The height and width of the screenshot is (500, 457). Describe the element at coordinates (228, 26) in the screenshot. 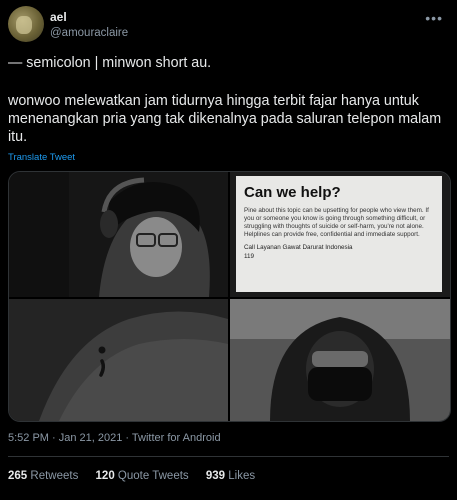

I see `tweet-header: ael @amouraclaire •••` at that location.